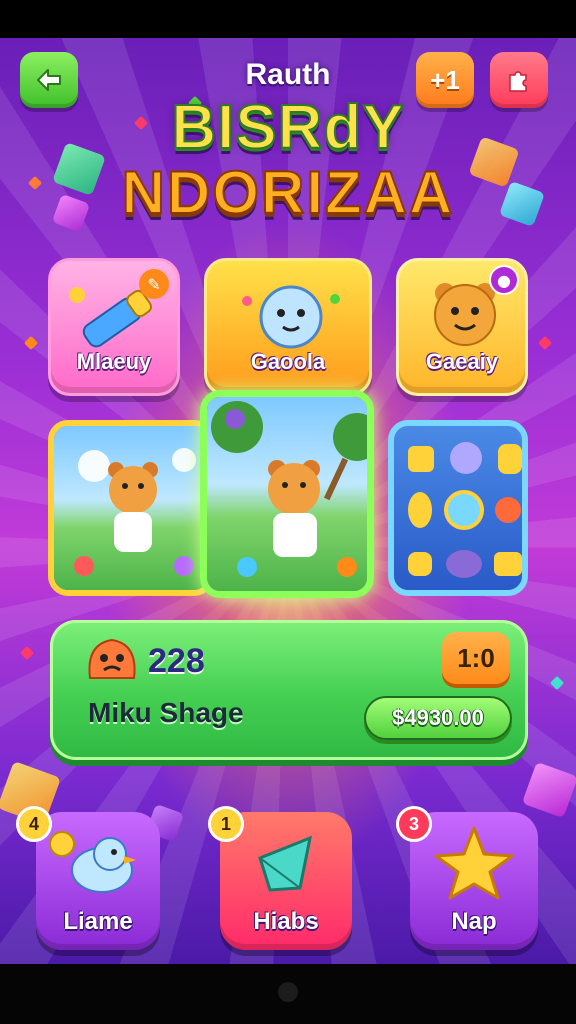 The width and height of the screenshot is (576, 1024). What do you see at coordinates (291, 317) in the screenshot?
I see `blob-monster-icon` at bounding box center [291, 317].